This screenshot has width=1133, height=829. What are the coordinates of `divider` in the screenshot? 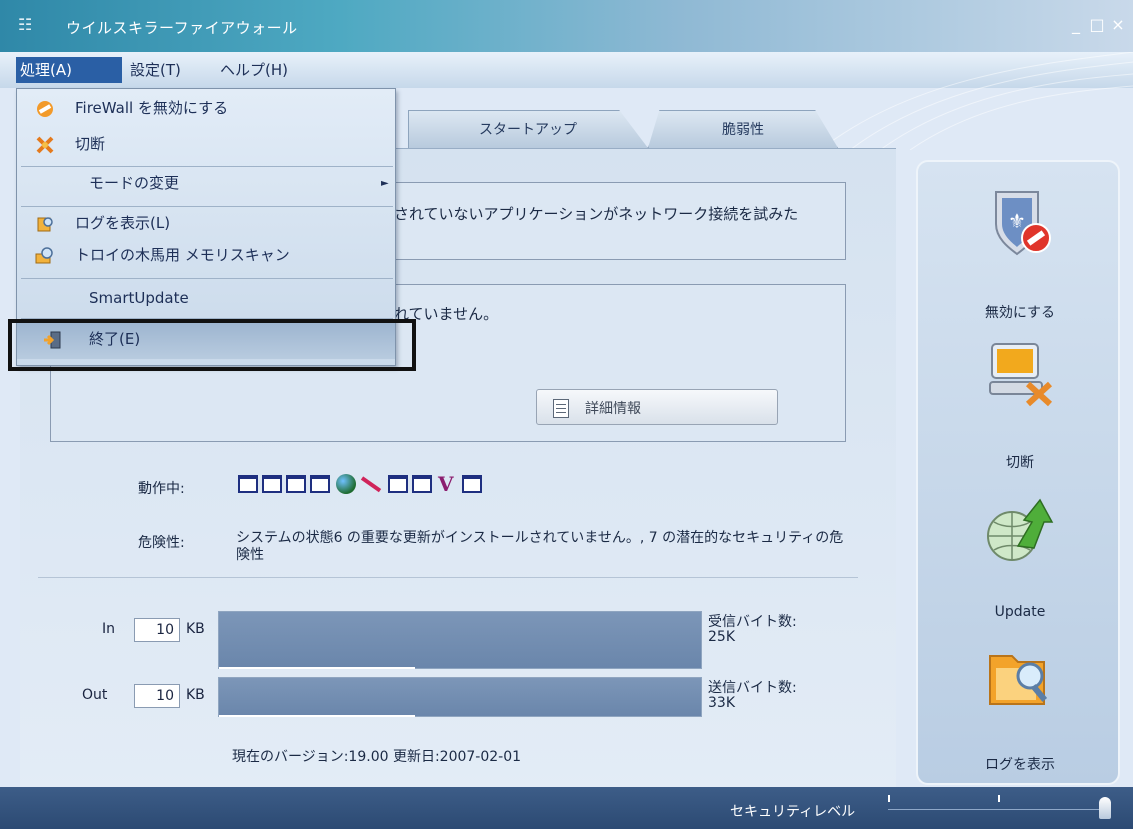 It's located at (448, 577).